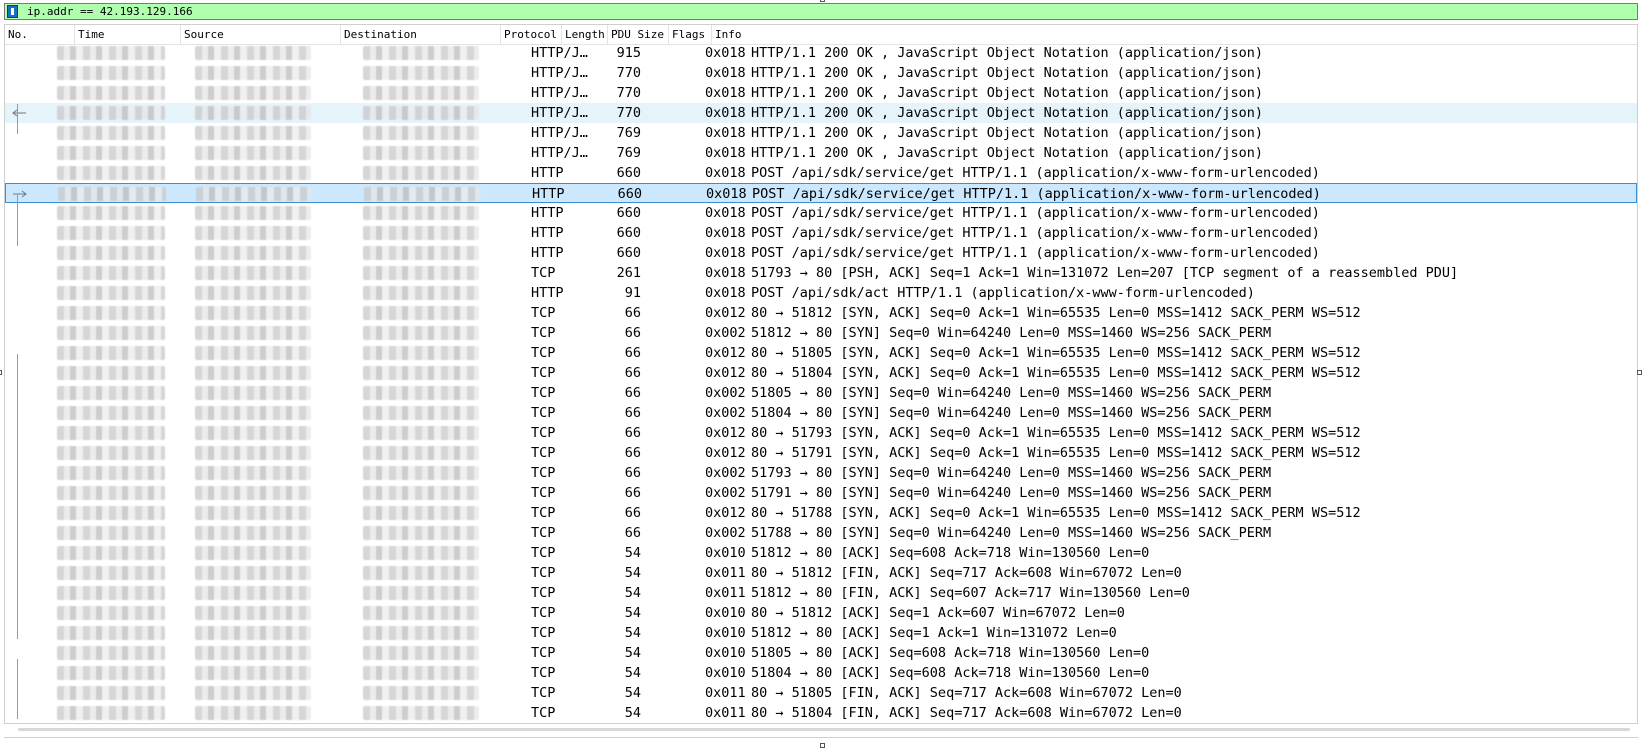 The width and height of the screenshot is (1644, 749). Describe the element at coordinates (632, 613) in the screenshot. I see `length-cell: 54` at that location.